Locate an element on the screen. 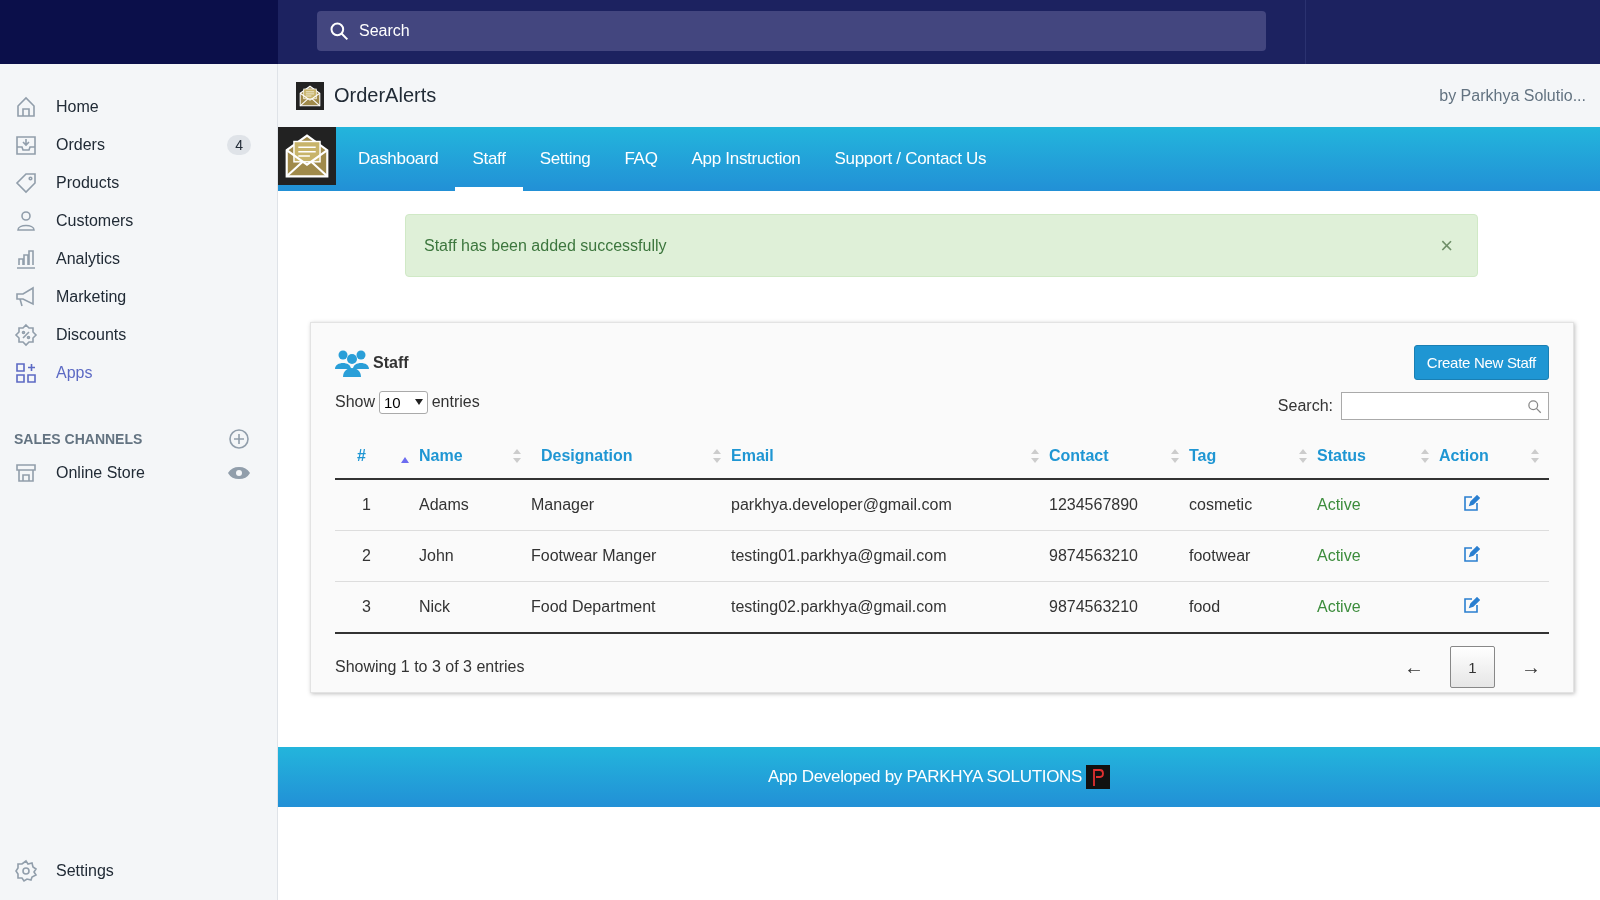  search-field: Search is located at coordinates (791, 31).